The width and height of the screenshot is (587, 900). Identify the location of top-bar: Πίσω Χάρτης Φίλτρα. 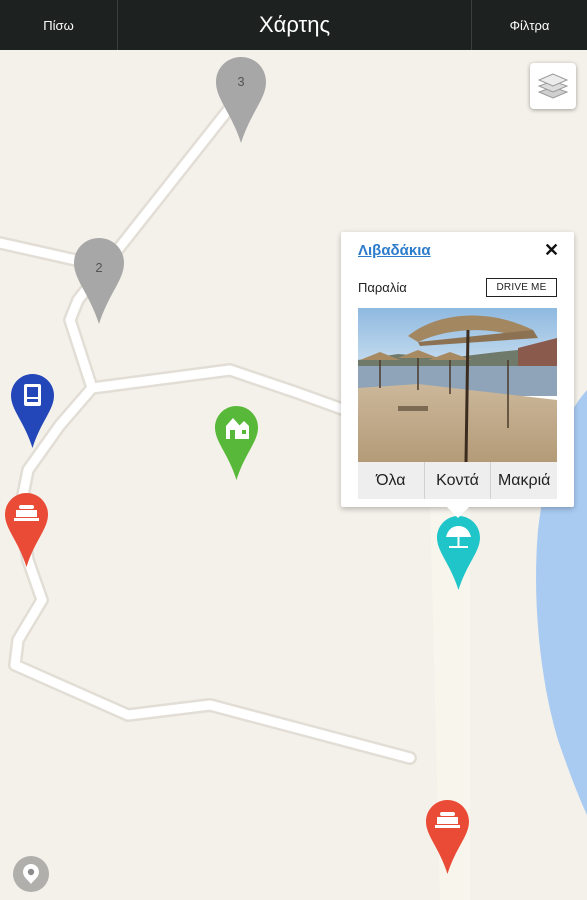
(293, 25).